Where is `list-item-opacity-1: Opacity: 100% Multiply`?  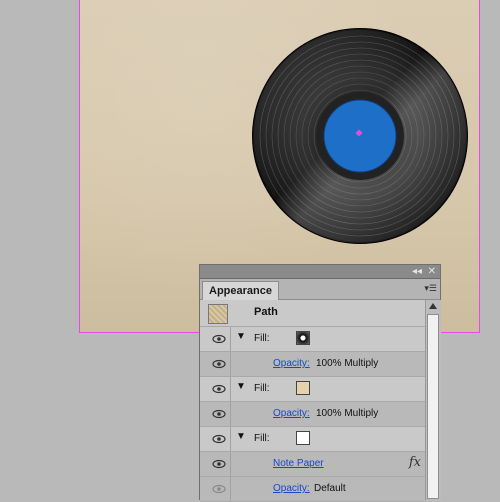
list-item-opacity-1: Opacity: 100% Multiply is located at coordinates (312, 364).